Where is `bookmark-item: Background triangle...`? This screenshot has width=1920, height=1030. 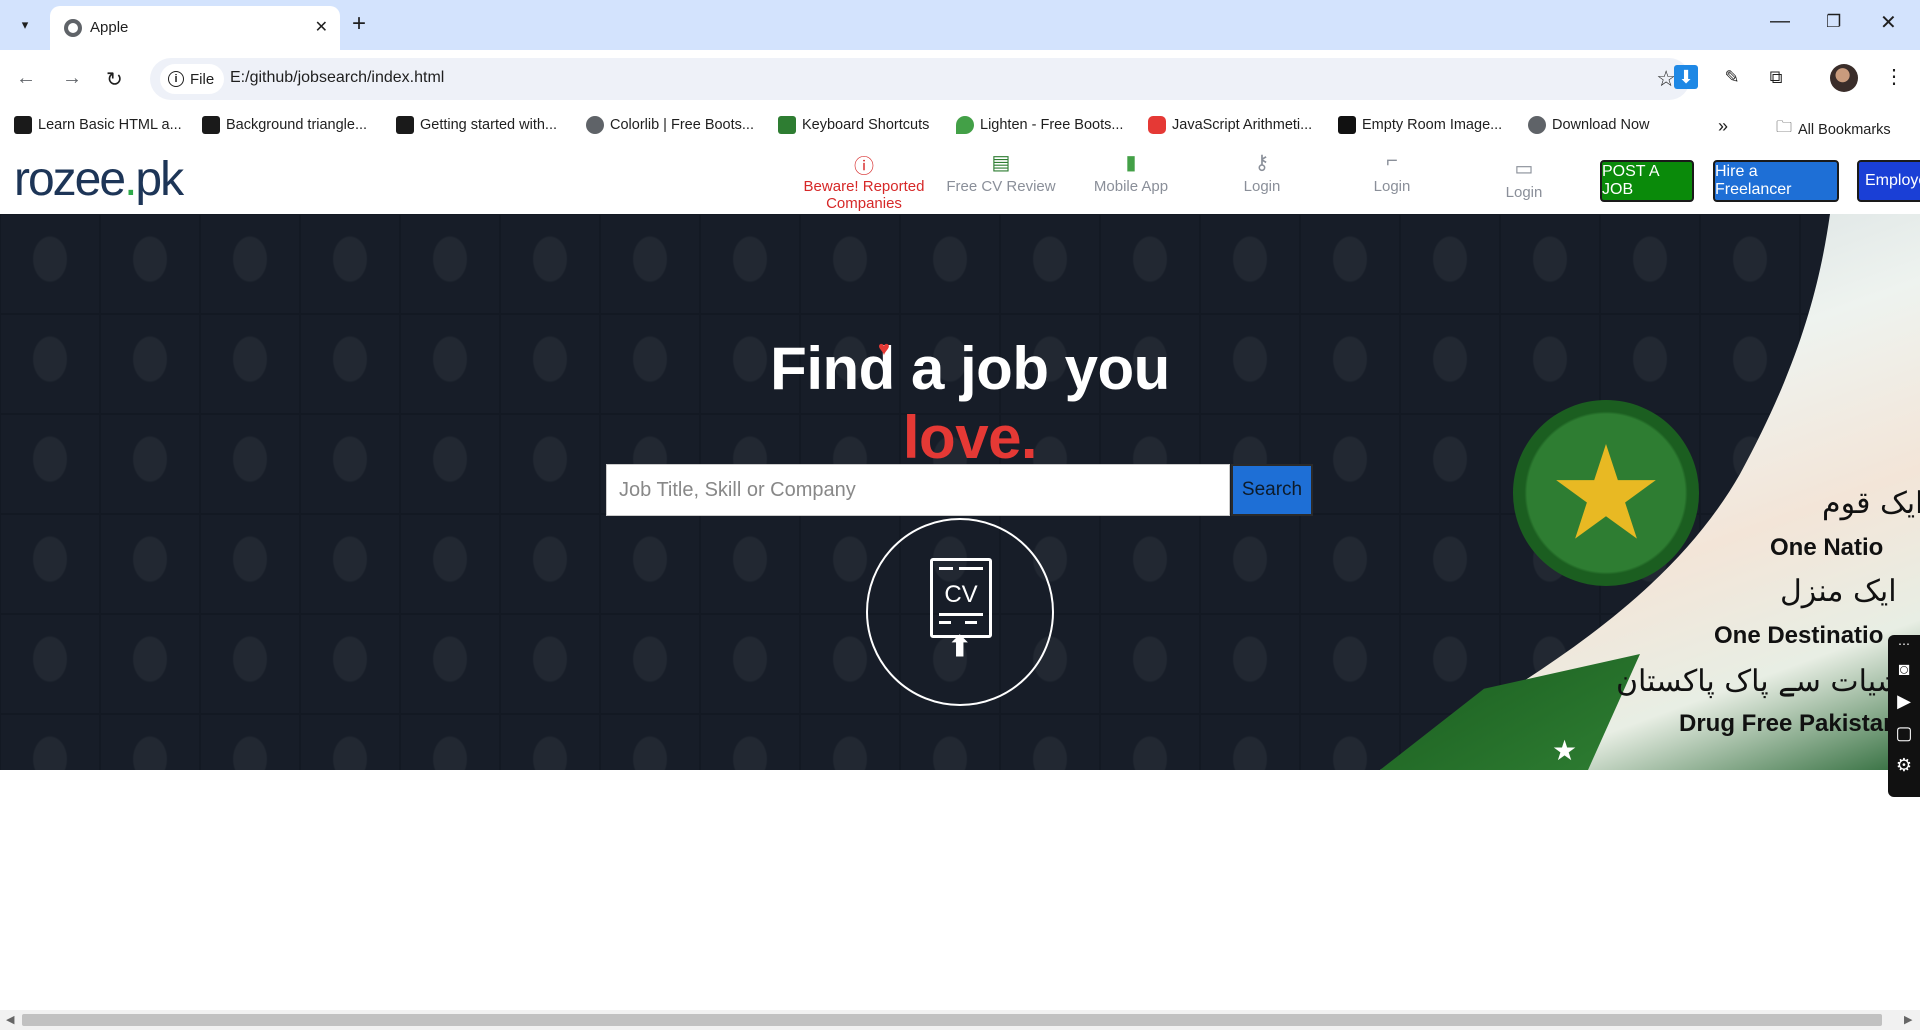 bookmark-item: Background triangle... is located at coordinates (284, 125).